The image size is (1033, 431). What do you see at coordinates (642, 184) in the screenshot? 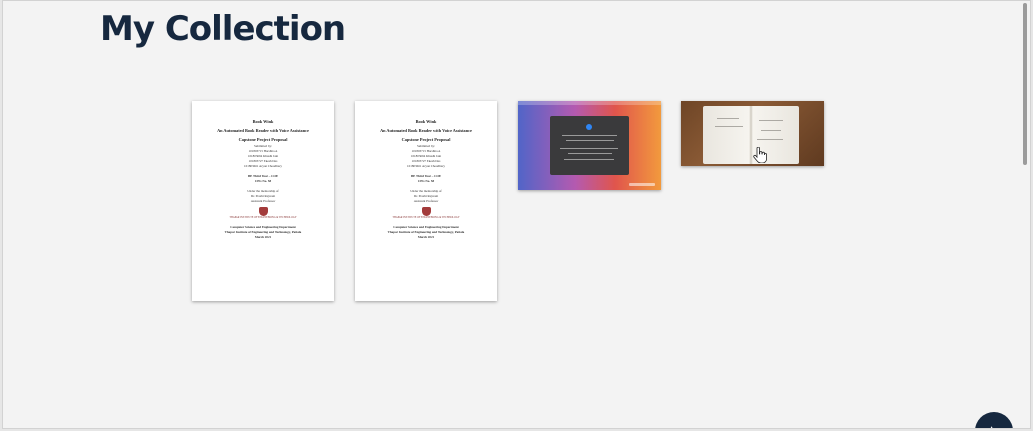
I see `dock-thumbnail` at bounding box center [642, 184].